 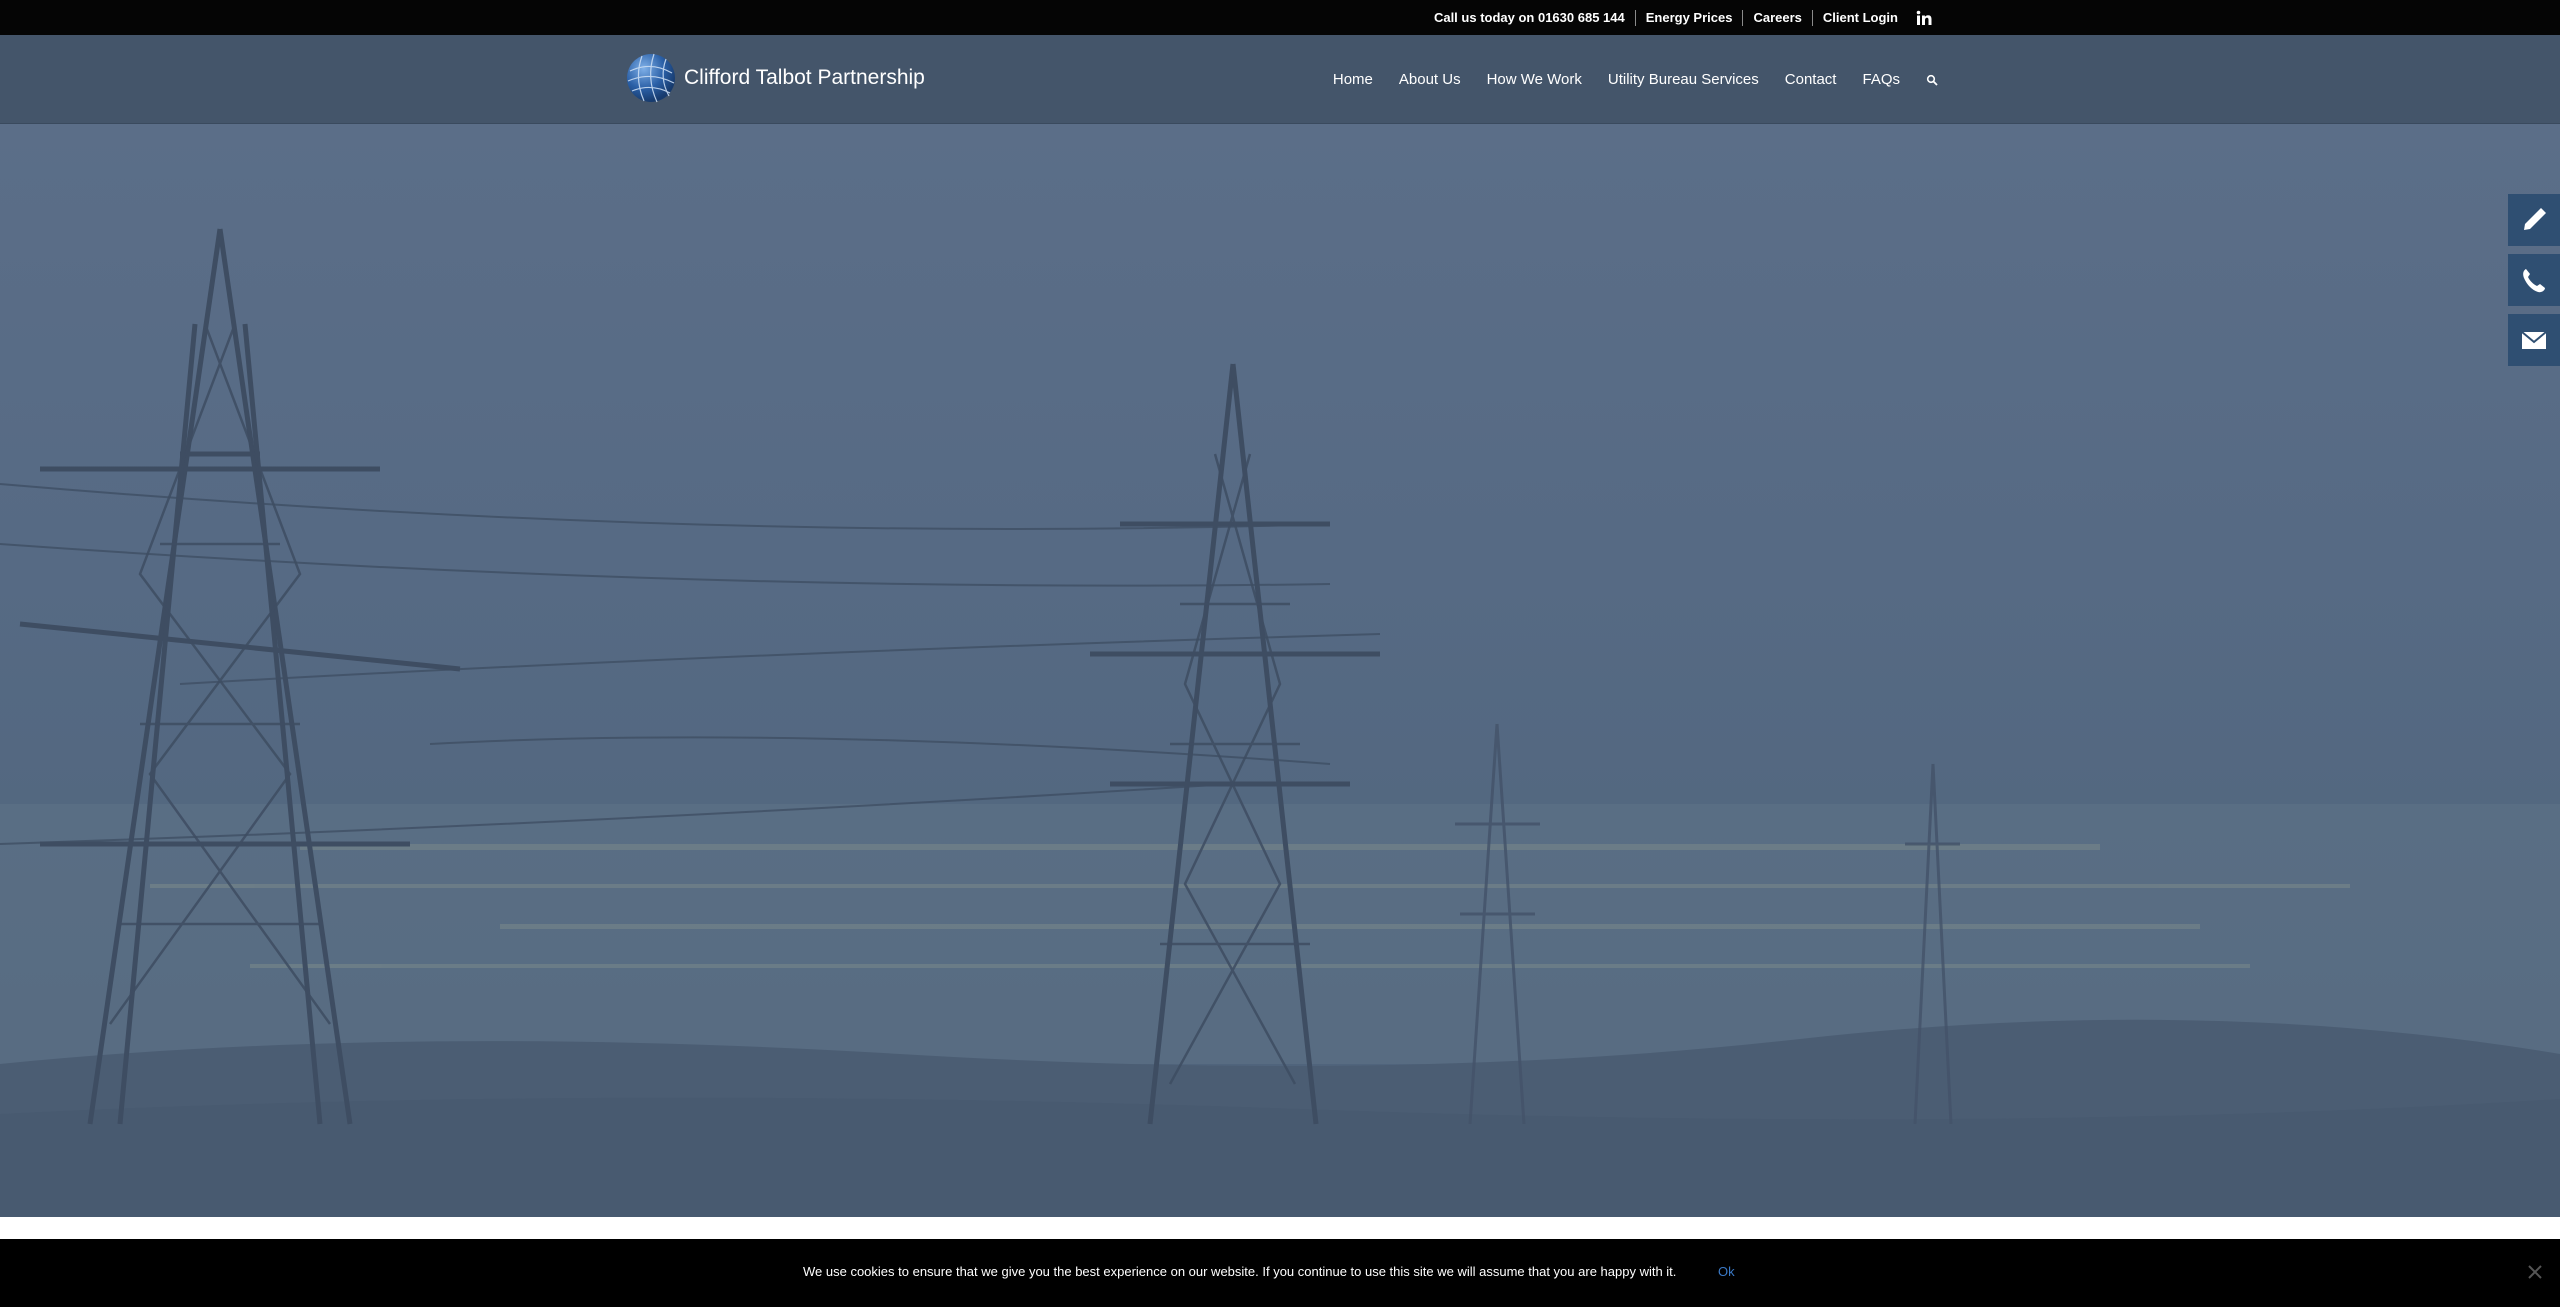 What do you see at coordinates (1726, 1271) in the screenshot?
I see `cookie-ok-button: Ok` at bounding box center [1726, 1271].